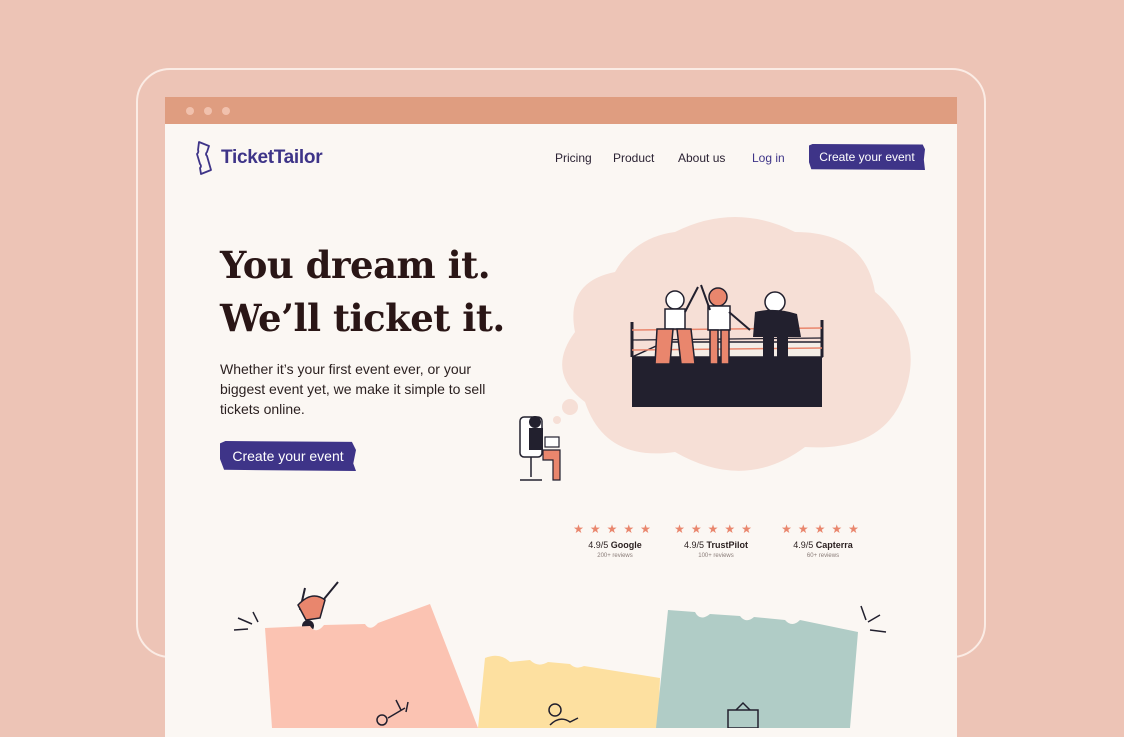 This screenshot has height=737, width=1124. I want to click on hero-headline-line2: We’ll ticket it., so click(362, 318).